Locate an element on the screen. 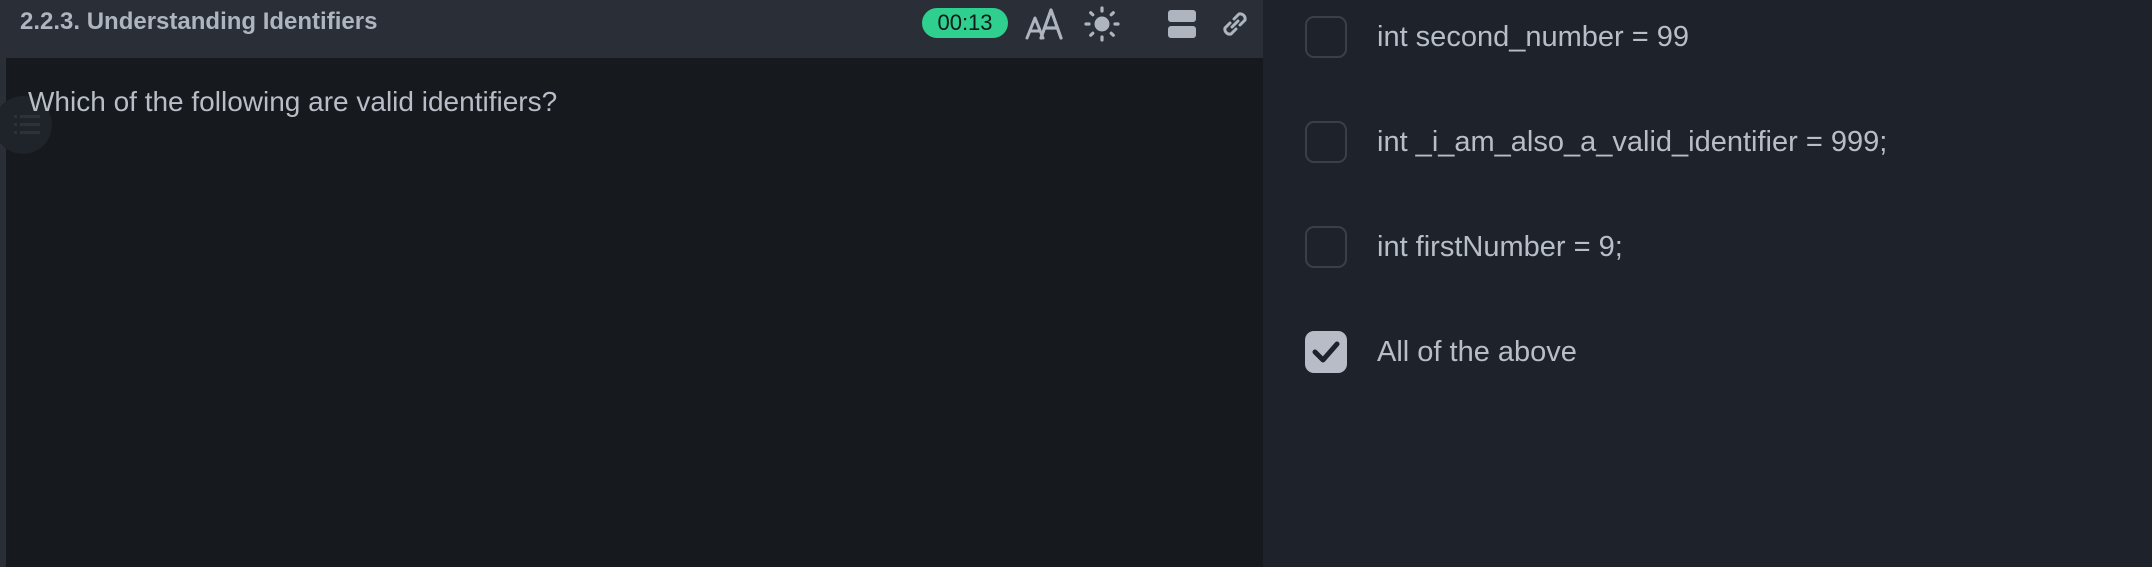 This screenshot has height=567, width=2152. font-size-icon is located at coordinates (1045, 24).